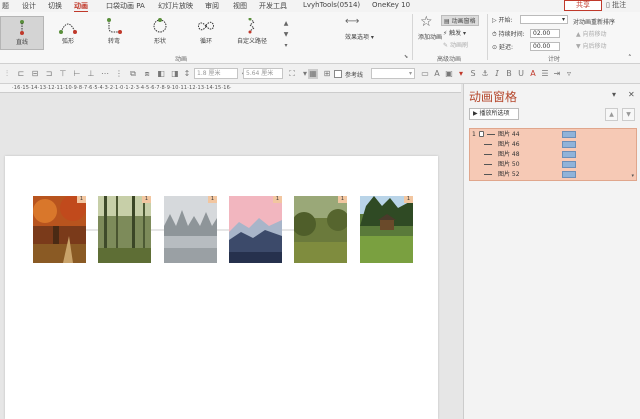 This screenshot has width=640, height=419. Describe the element at coordinates (550, 134) in the screenshot. I see `list-item: 1 图片 44` at that location.